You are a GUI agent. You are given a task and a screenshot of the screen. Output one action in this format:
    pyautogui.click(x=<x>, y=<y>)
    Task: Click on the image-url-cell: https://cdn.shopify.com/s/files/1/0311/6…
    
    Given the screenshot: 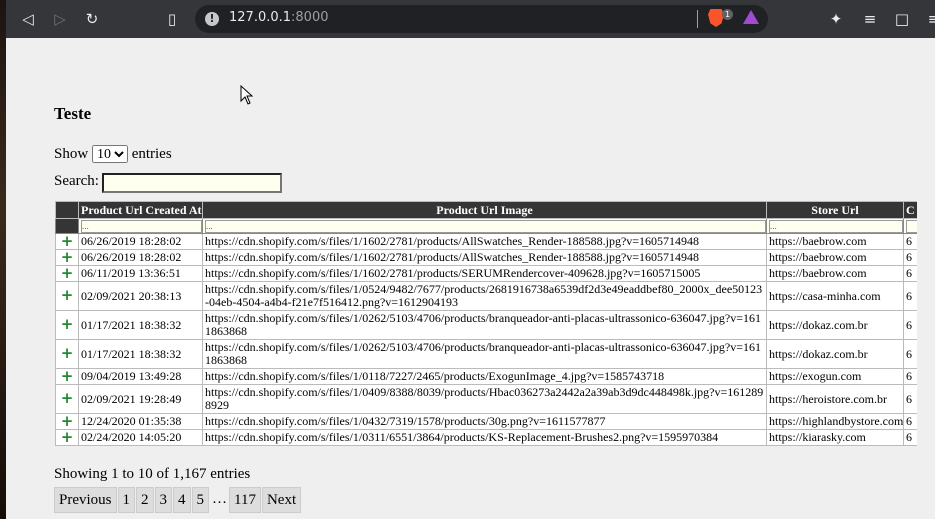 What is the action you would take?
    pyautogui.click(x=484, y=437)
    